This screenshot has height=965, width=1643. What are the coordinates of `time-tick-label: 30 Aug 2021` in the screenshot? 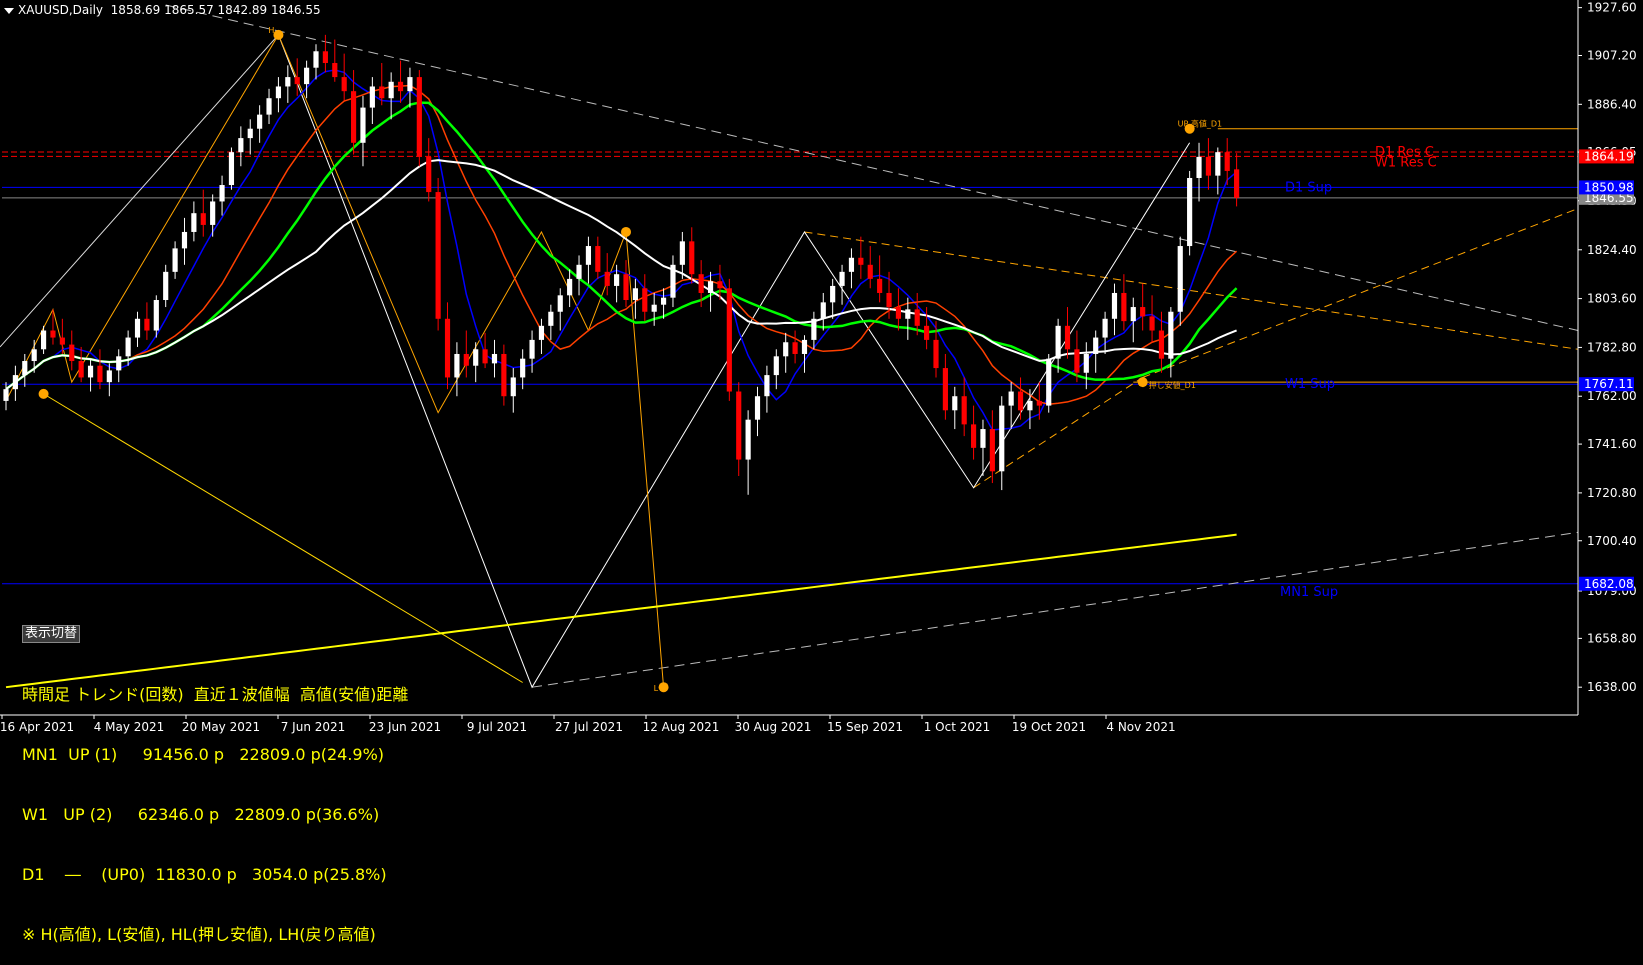 It's located at (773, 727).